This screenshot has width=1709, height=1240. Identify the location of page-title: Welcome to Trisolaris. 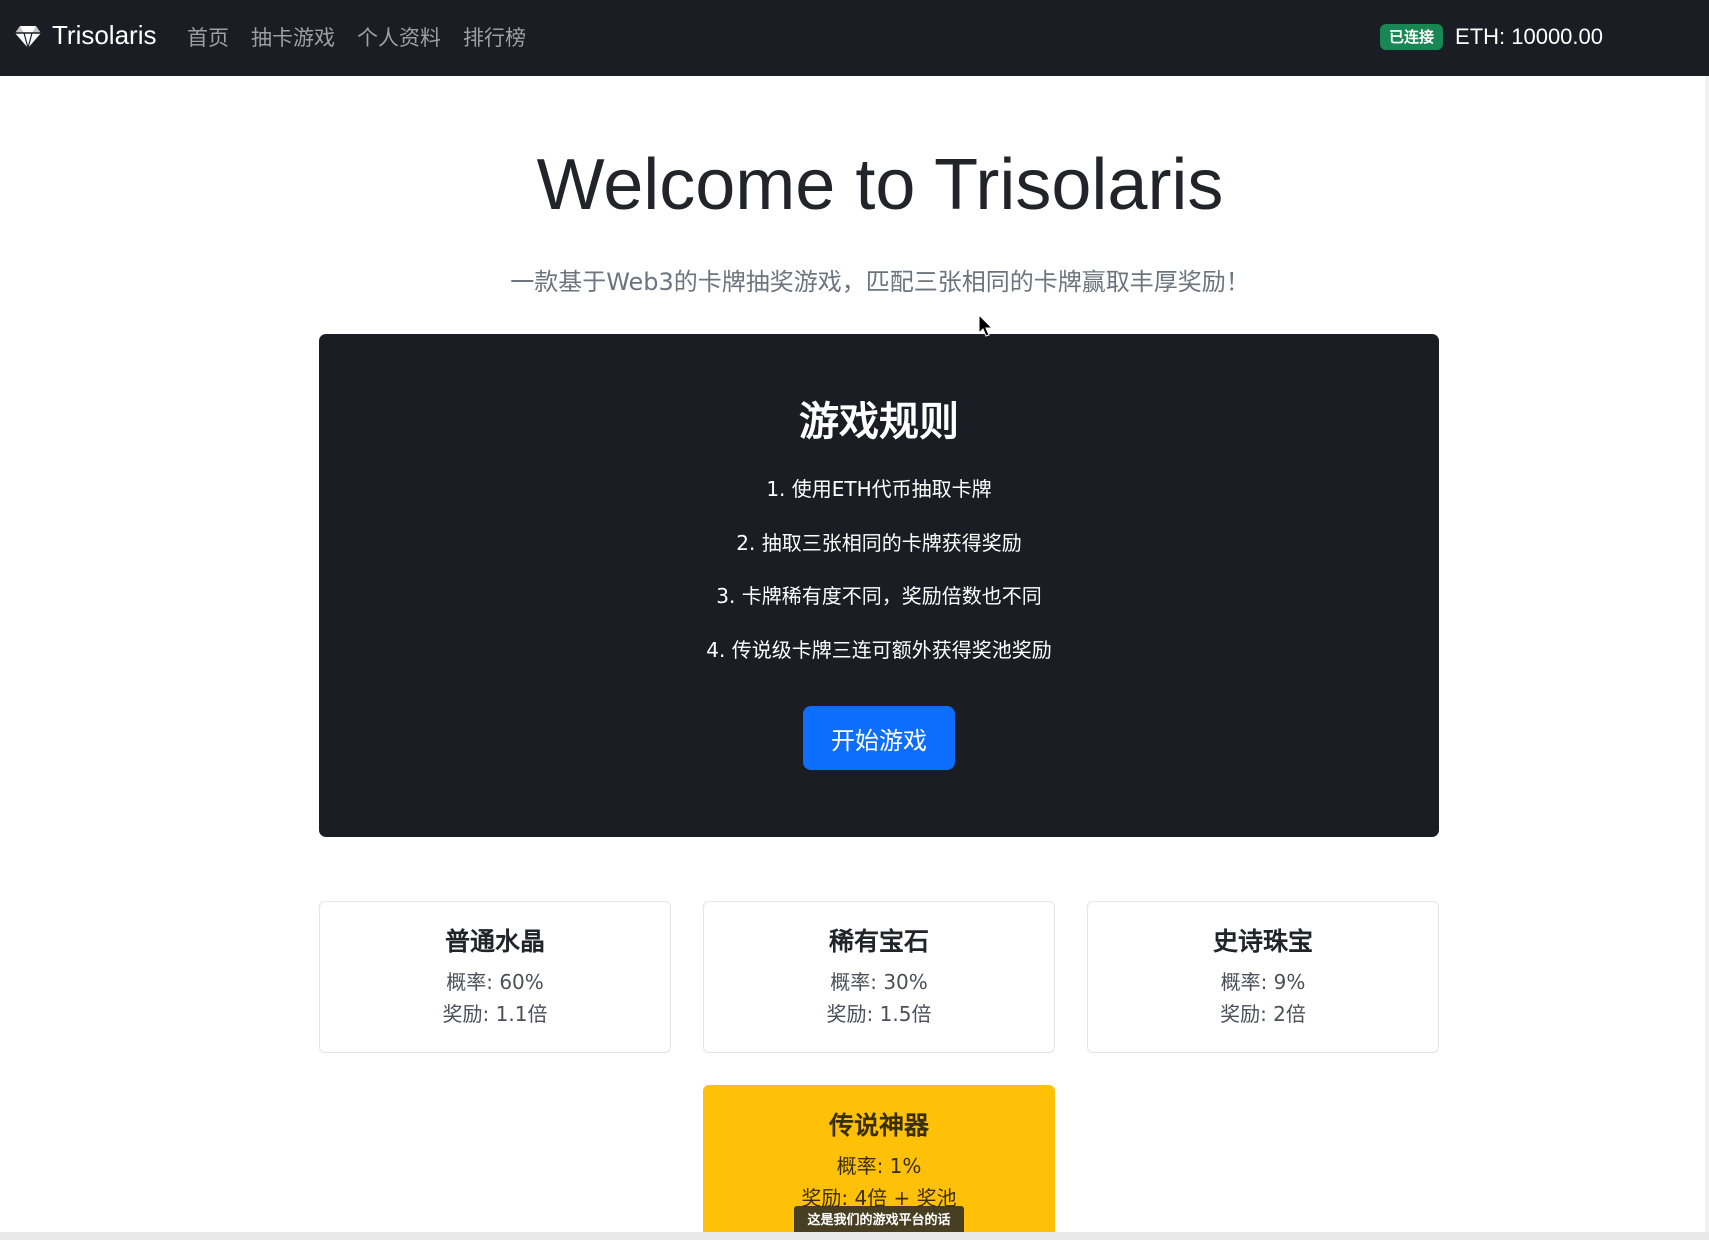
(880, 185).